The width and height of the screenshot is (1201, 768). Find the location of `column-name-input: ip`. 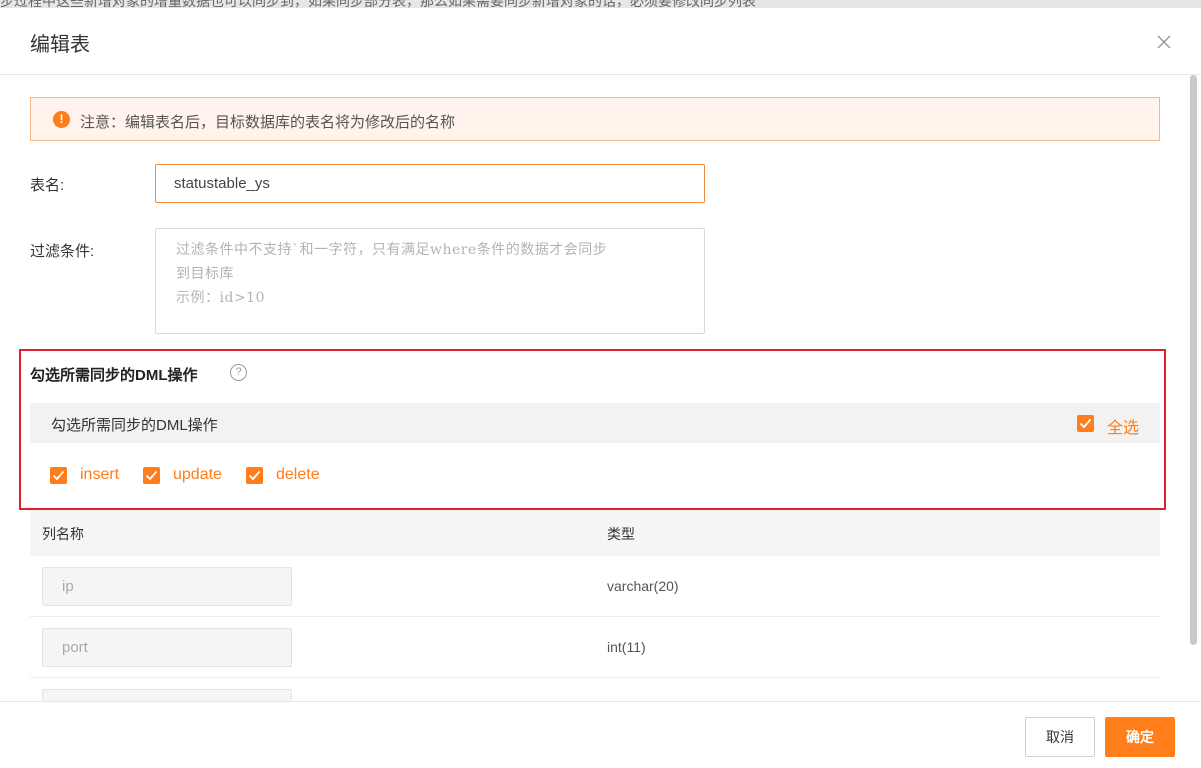

column-name-input: ip is located at coordinates (167, 586).